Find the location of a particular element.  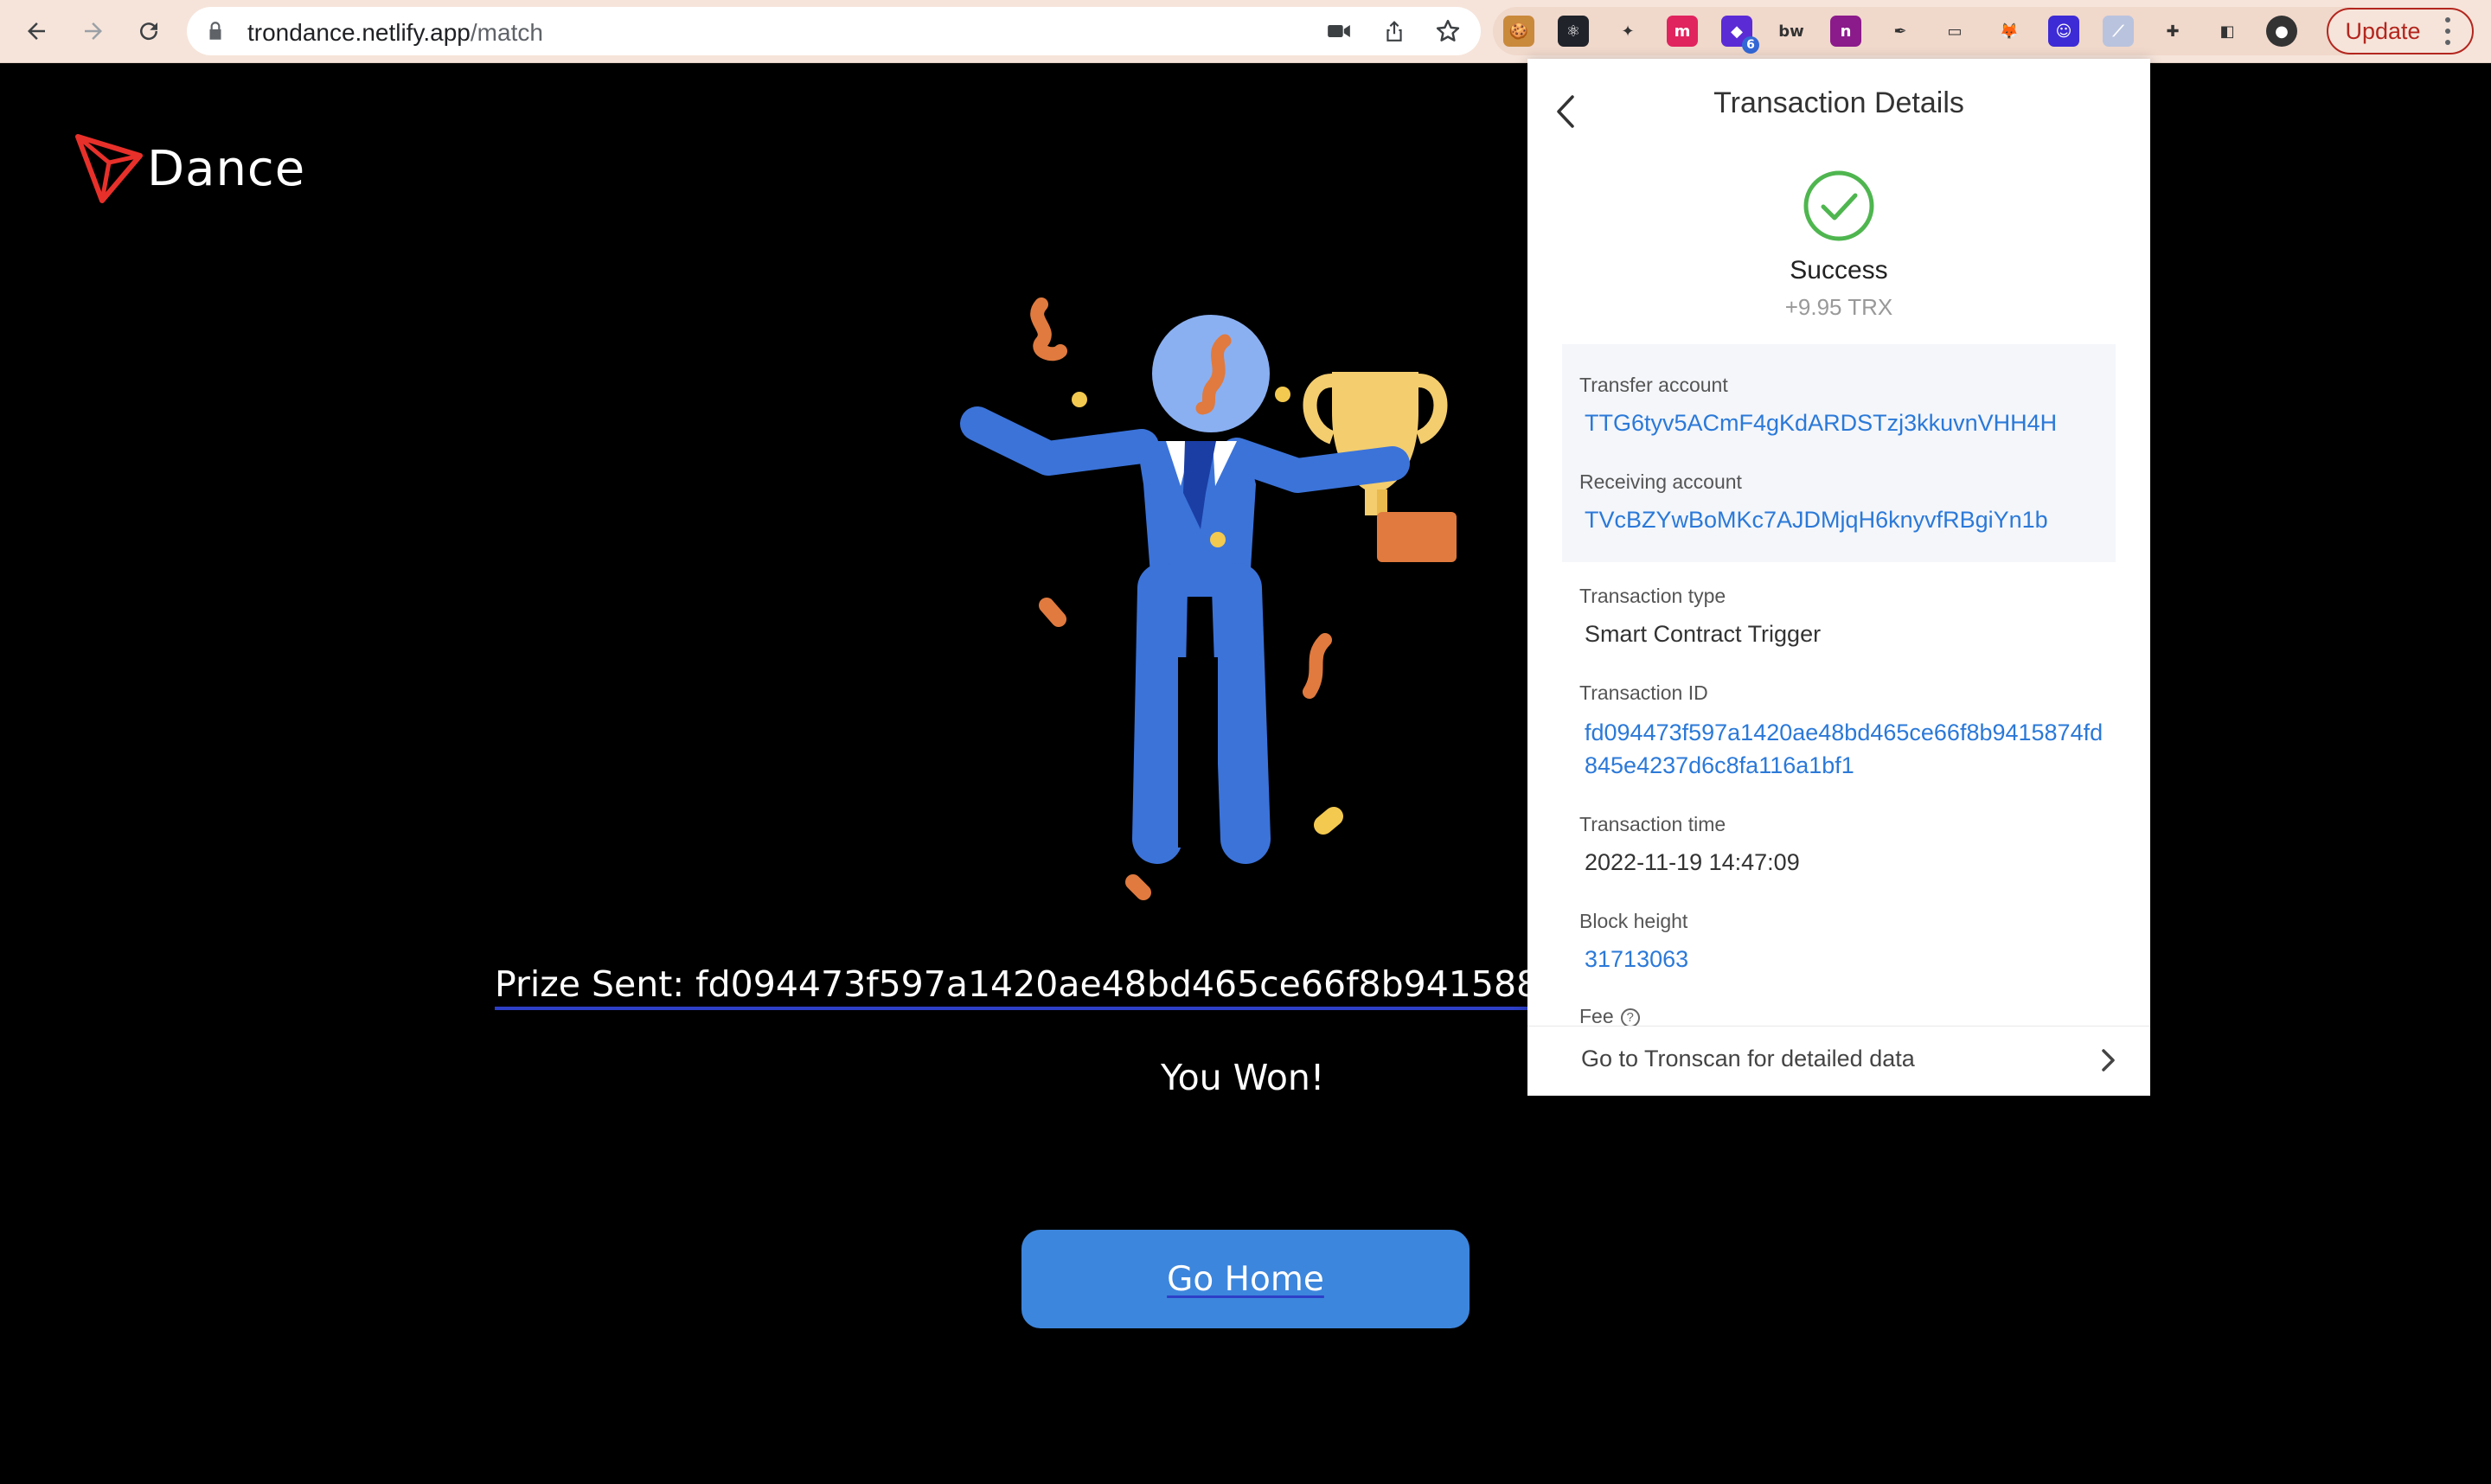

url-path: /match is located at coordinates (507, 32).